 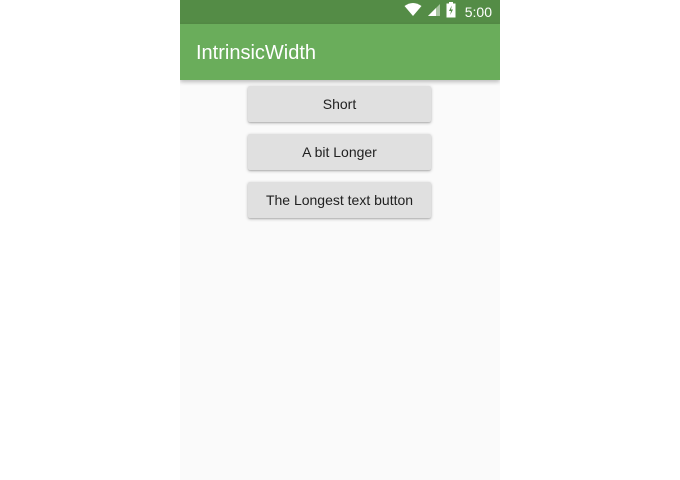 What do you see at coordinates (340, 12) in the screenshot?
I see `status-bar: 5:00` at bounding box center [340, 12].